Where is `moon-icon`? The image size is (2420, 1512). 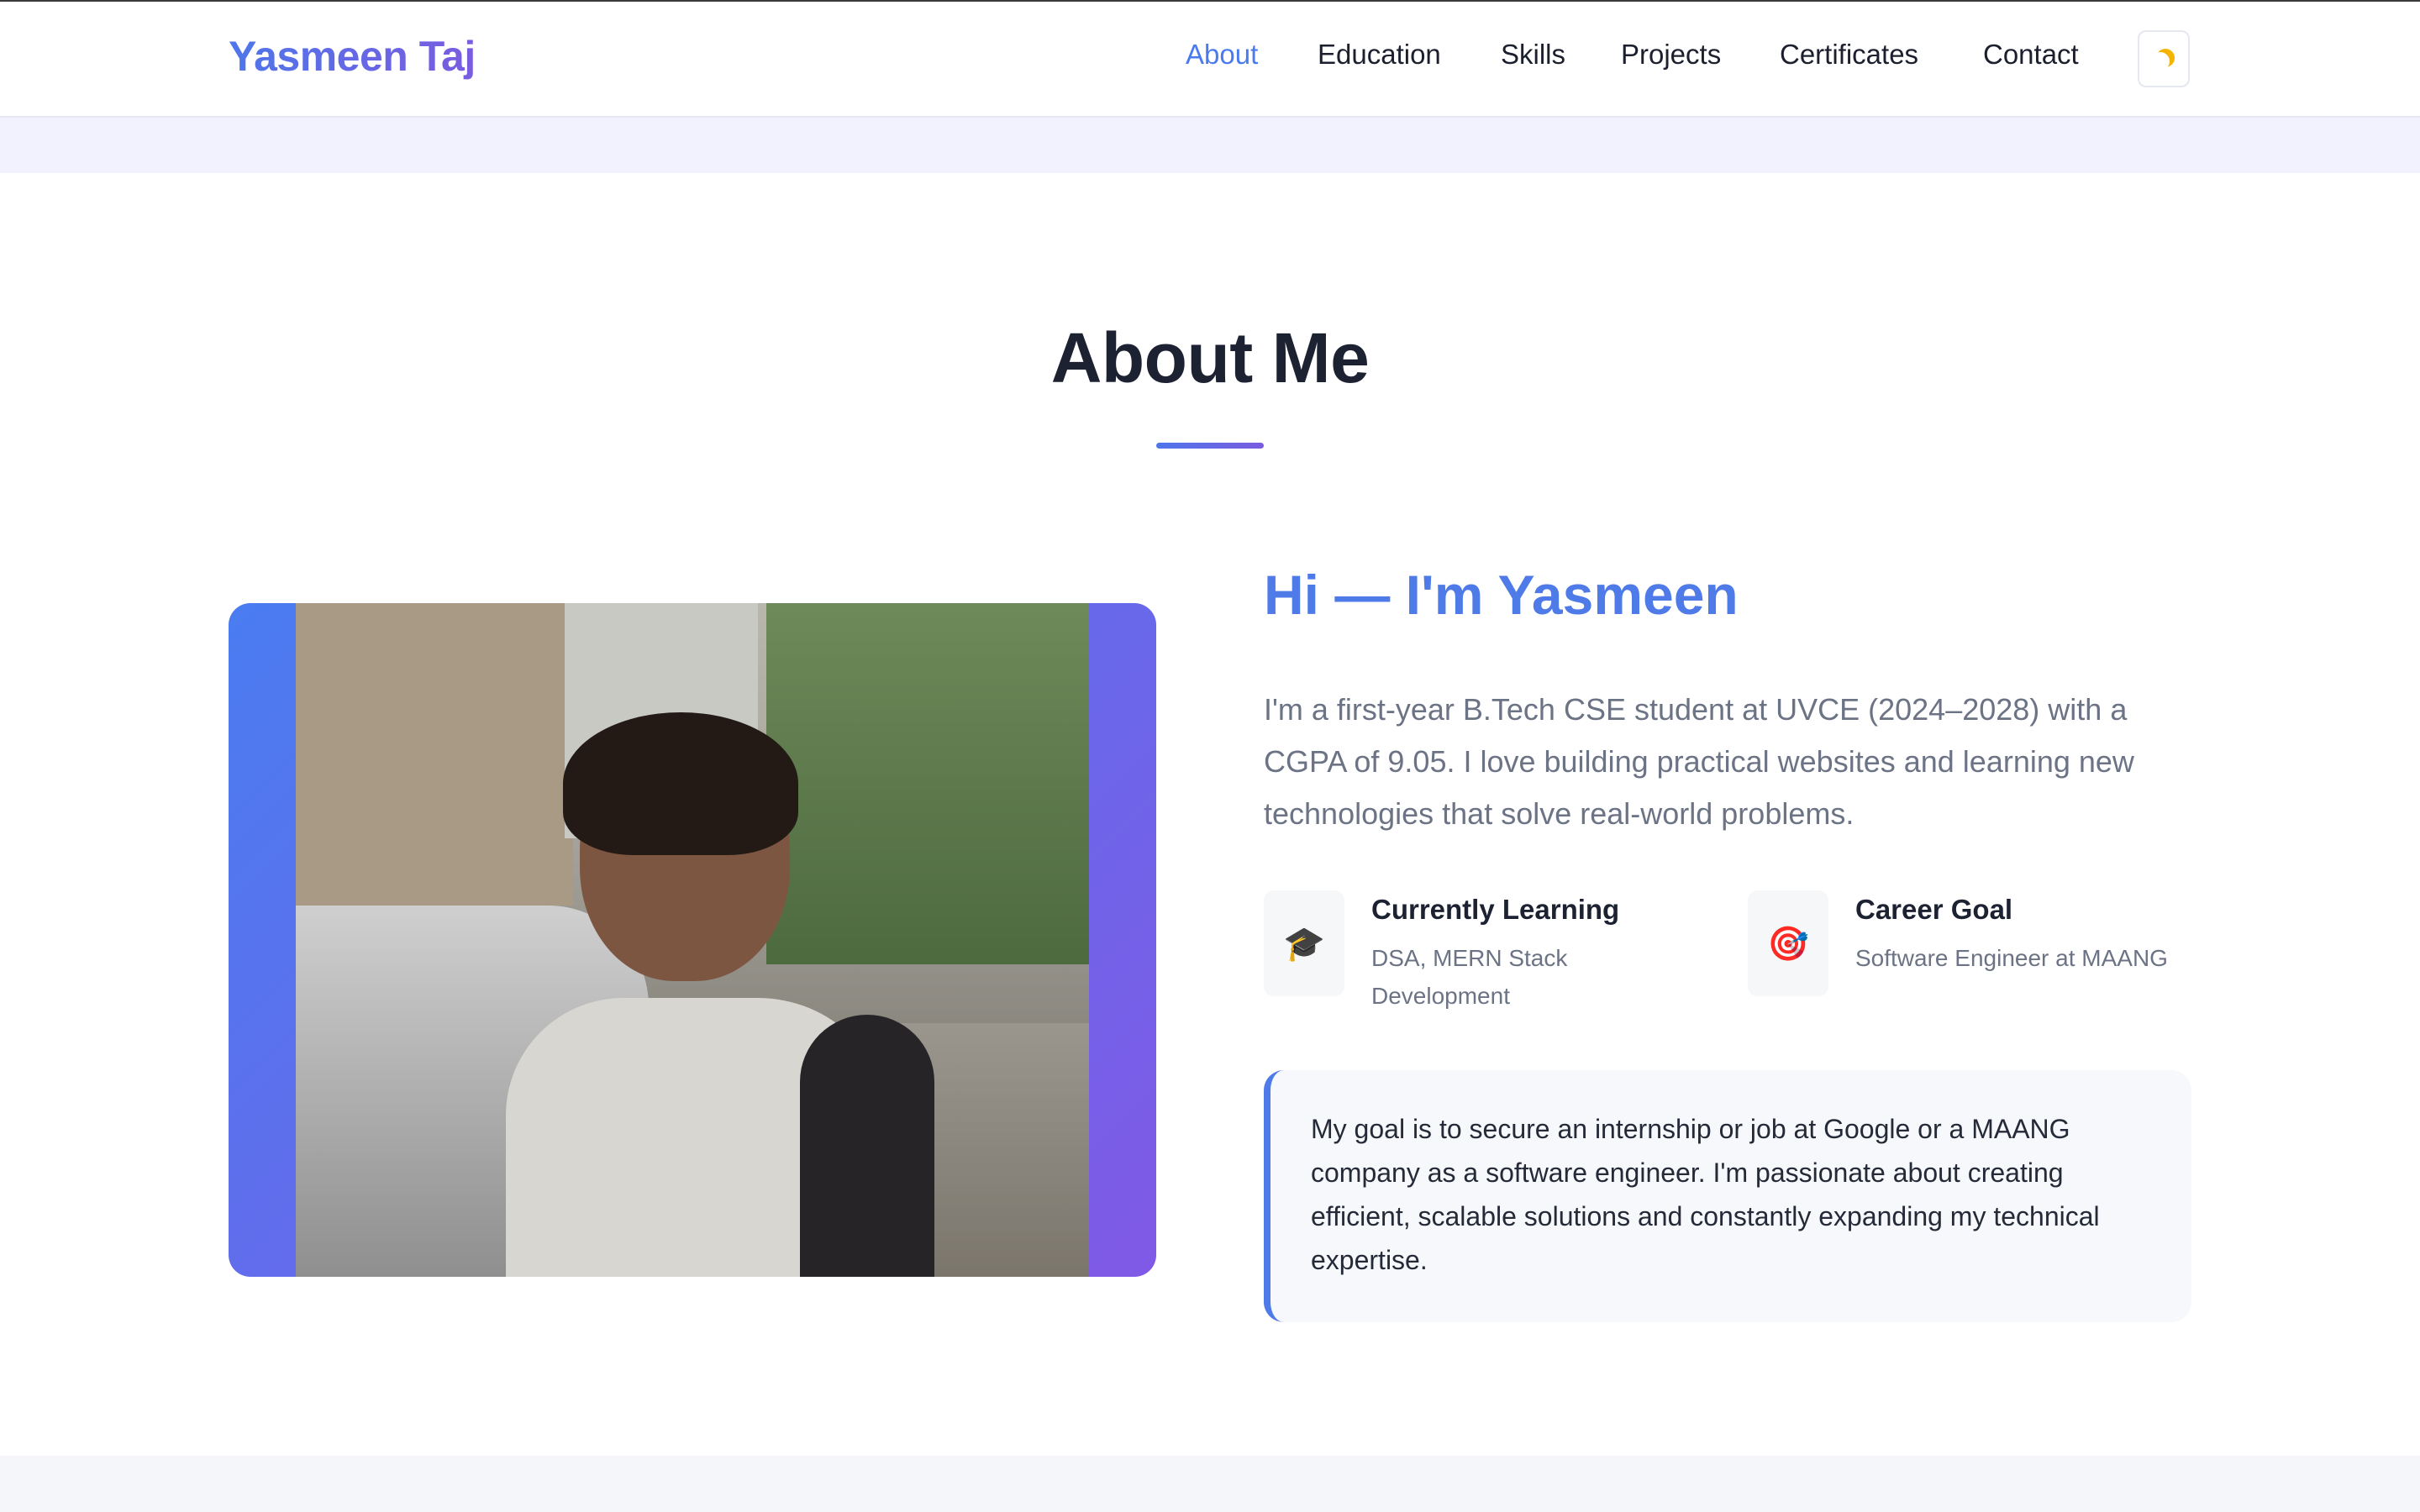 moon-icon is located at coordinates (2160, 61).